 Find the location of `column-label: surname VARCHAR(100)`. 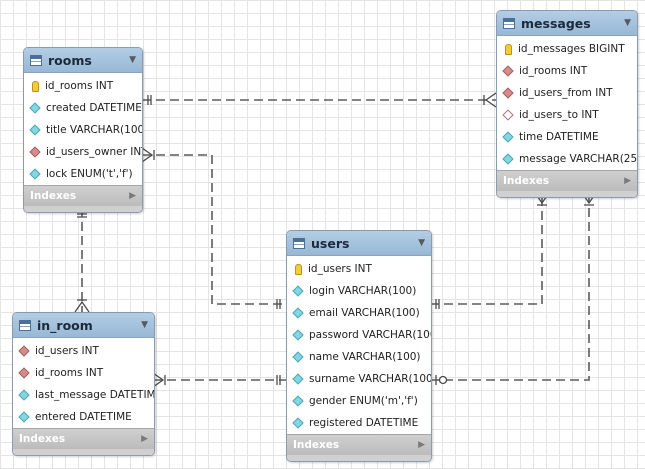

column-label: surname VARCHAR(100) is located at coordinates (370, 379).